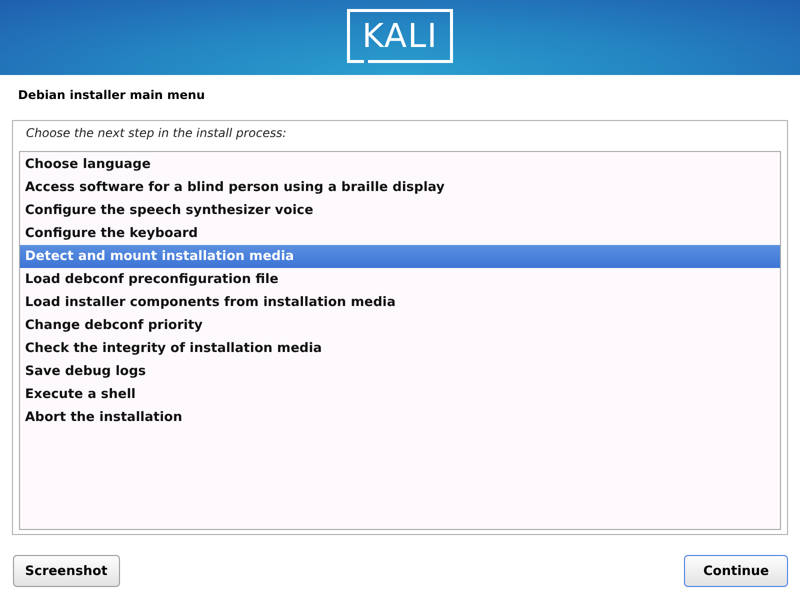  Describe the element at coordinates (157, 134) in the screenshot. I see `prompt-text: Choose the next step in the install process:` at that location.